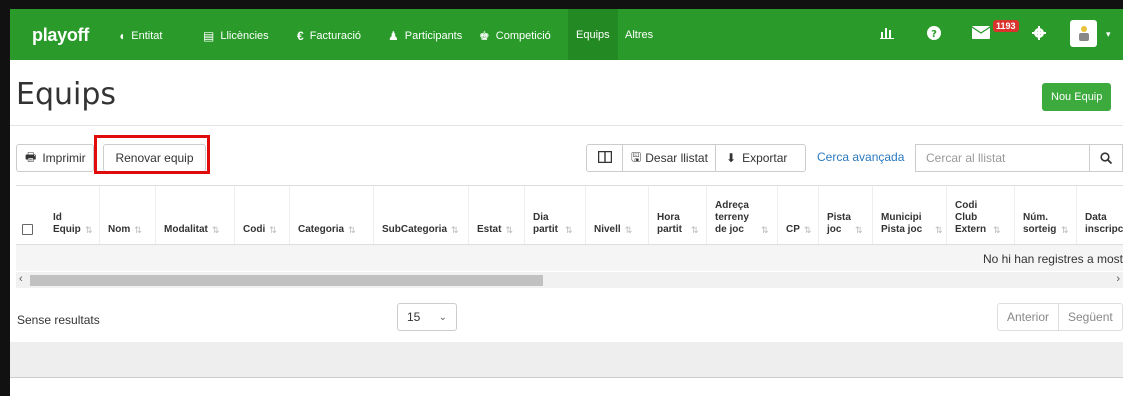 This screenshot has width=1123, height=396. Describe the element at coordinates (1091, 317) in the screenshot. I see `next-page-button: Següent` at that location.